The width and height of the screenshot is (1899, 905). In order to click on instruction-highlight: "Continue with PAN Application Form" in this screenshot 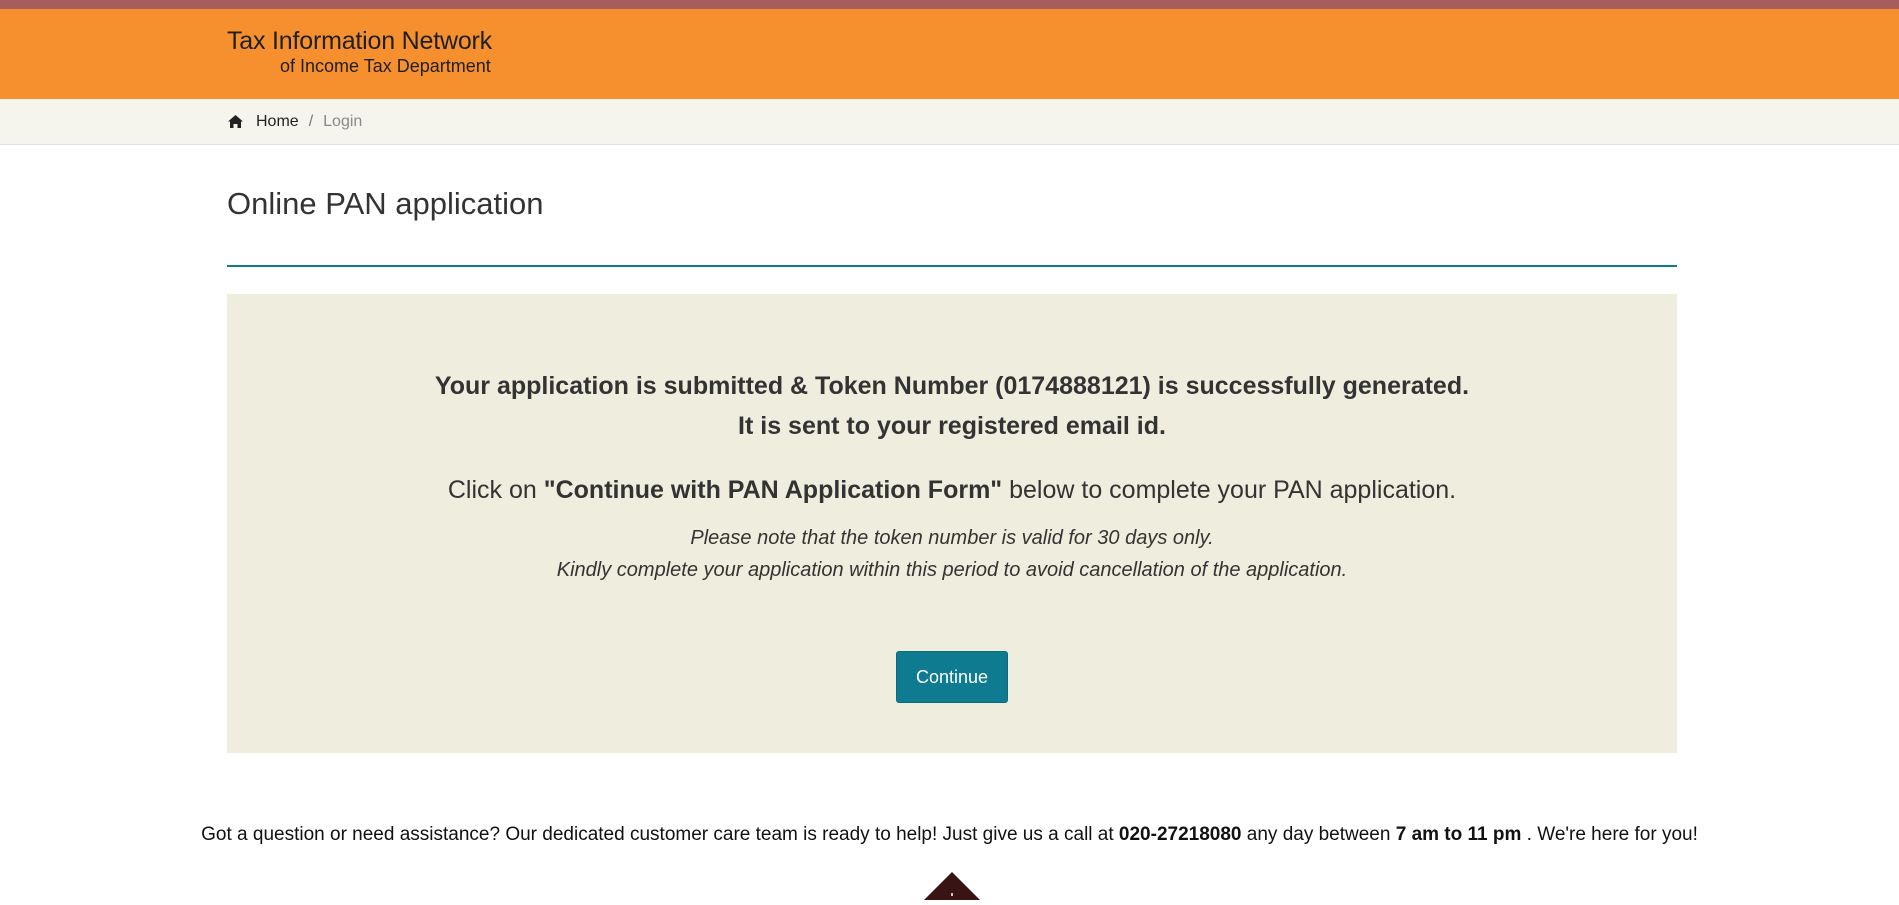, I will do `click(773, 490)`.